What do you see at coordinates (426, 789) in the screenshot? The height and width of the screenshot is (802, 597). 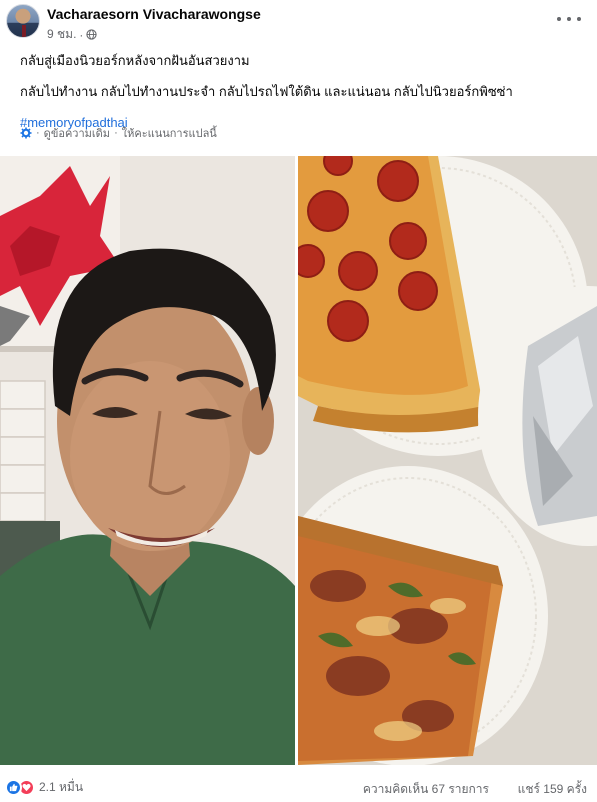 I see `comments-count-link: ความคิดเห็น 67 รายการ` at bounding box center [426, 789].